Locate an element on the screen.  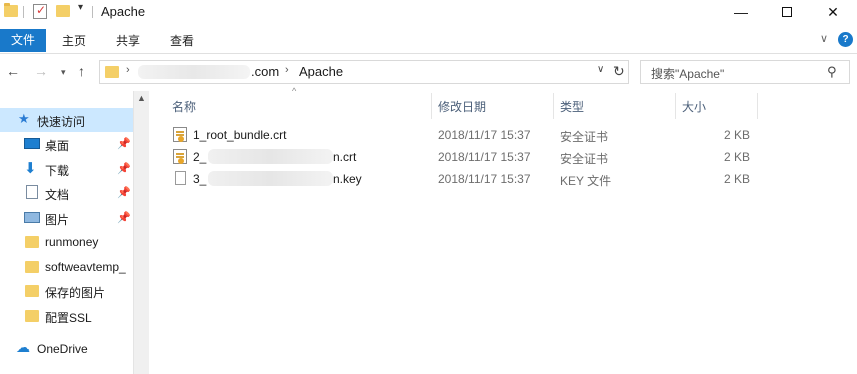
column-header-date: 修改日期 is located at coordinates (462, 111).